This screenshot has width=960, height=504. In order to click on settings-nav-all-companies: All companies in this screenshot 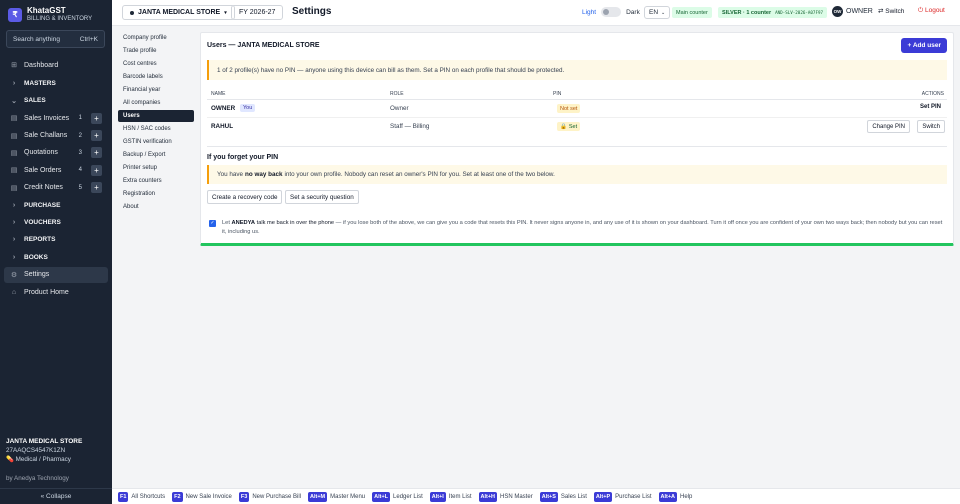, I will do `click(156, 103)`.